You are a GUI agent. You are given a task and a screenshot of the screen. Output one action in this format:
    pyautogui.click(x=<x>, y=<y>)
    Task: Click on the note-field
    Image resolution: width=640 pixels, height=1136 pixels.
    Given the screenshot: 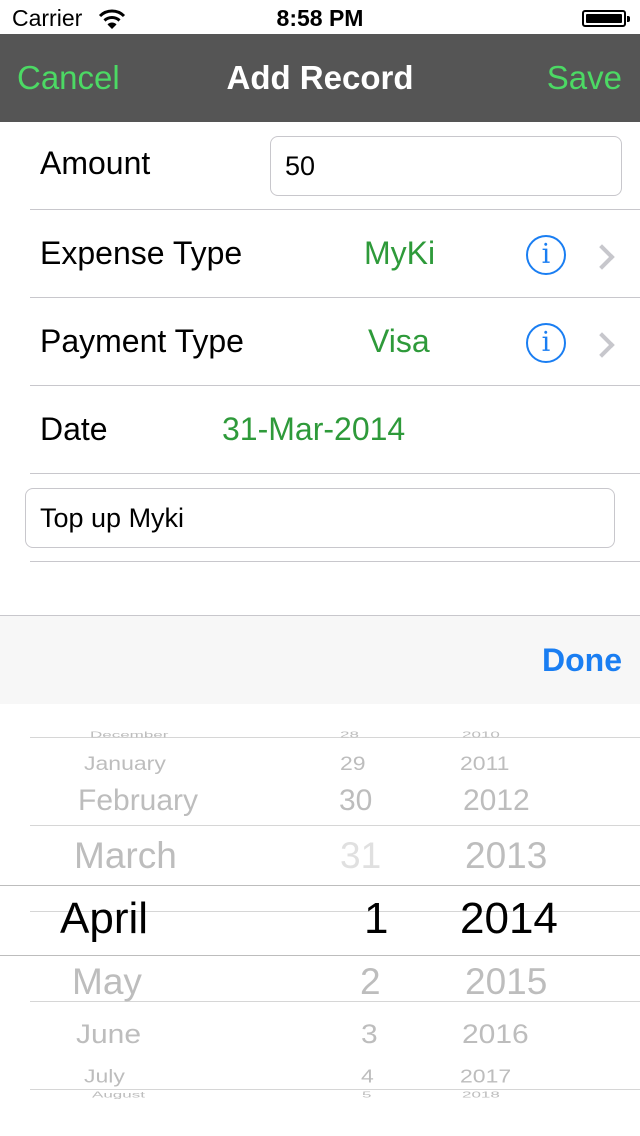 What is the action you would take?
    pyautogui.click(x=320, y=518)
    